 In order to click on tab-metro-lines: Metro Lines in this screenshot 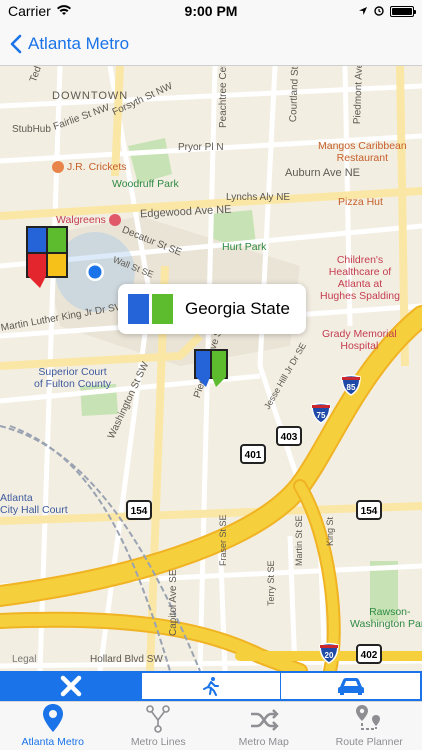, I will do `click(159, 726)`.